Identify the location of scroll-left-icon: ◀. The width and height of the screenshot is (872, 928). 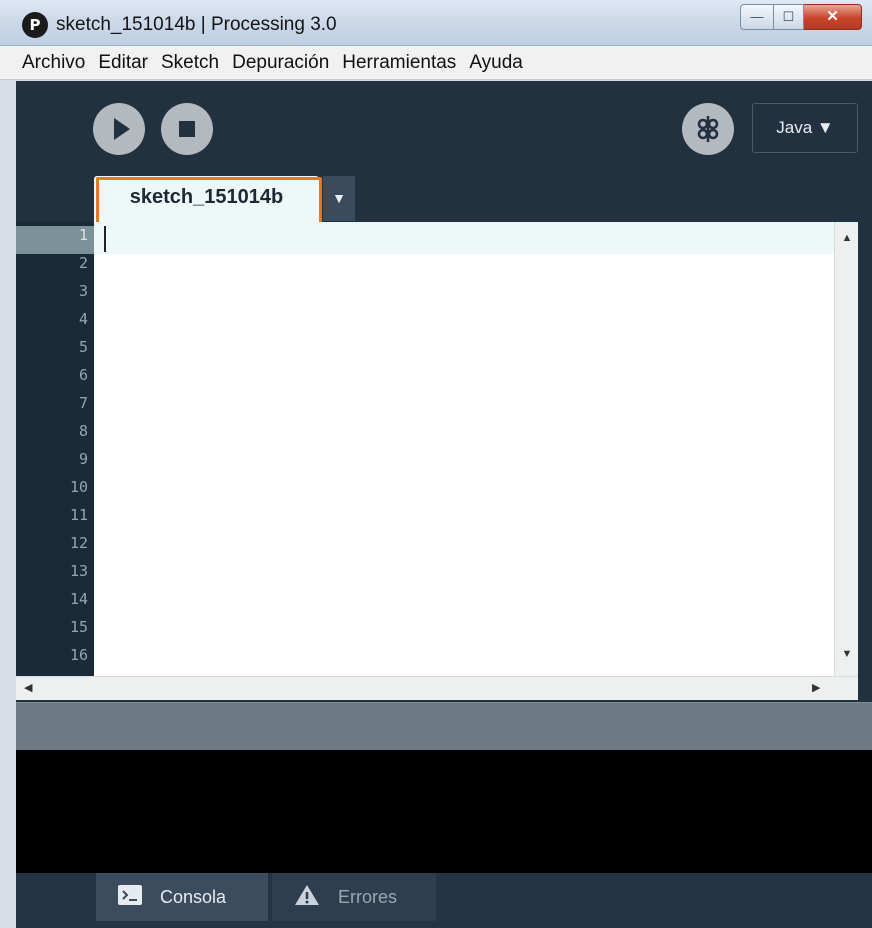
(28, 687).